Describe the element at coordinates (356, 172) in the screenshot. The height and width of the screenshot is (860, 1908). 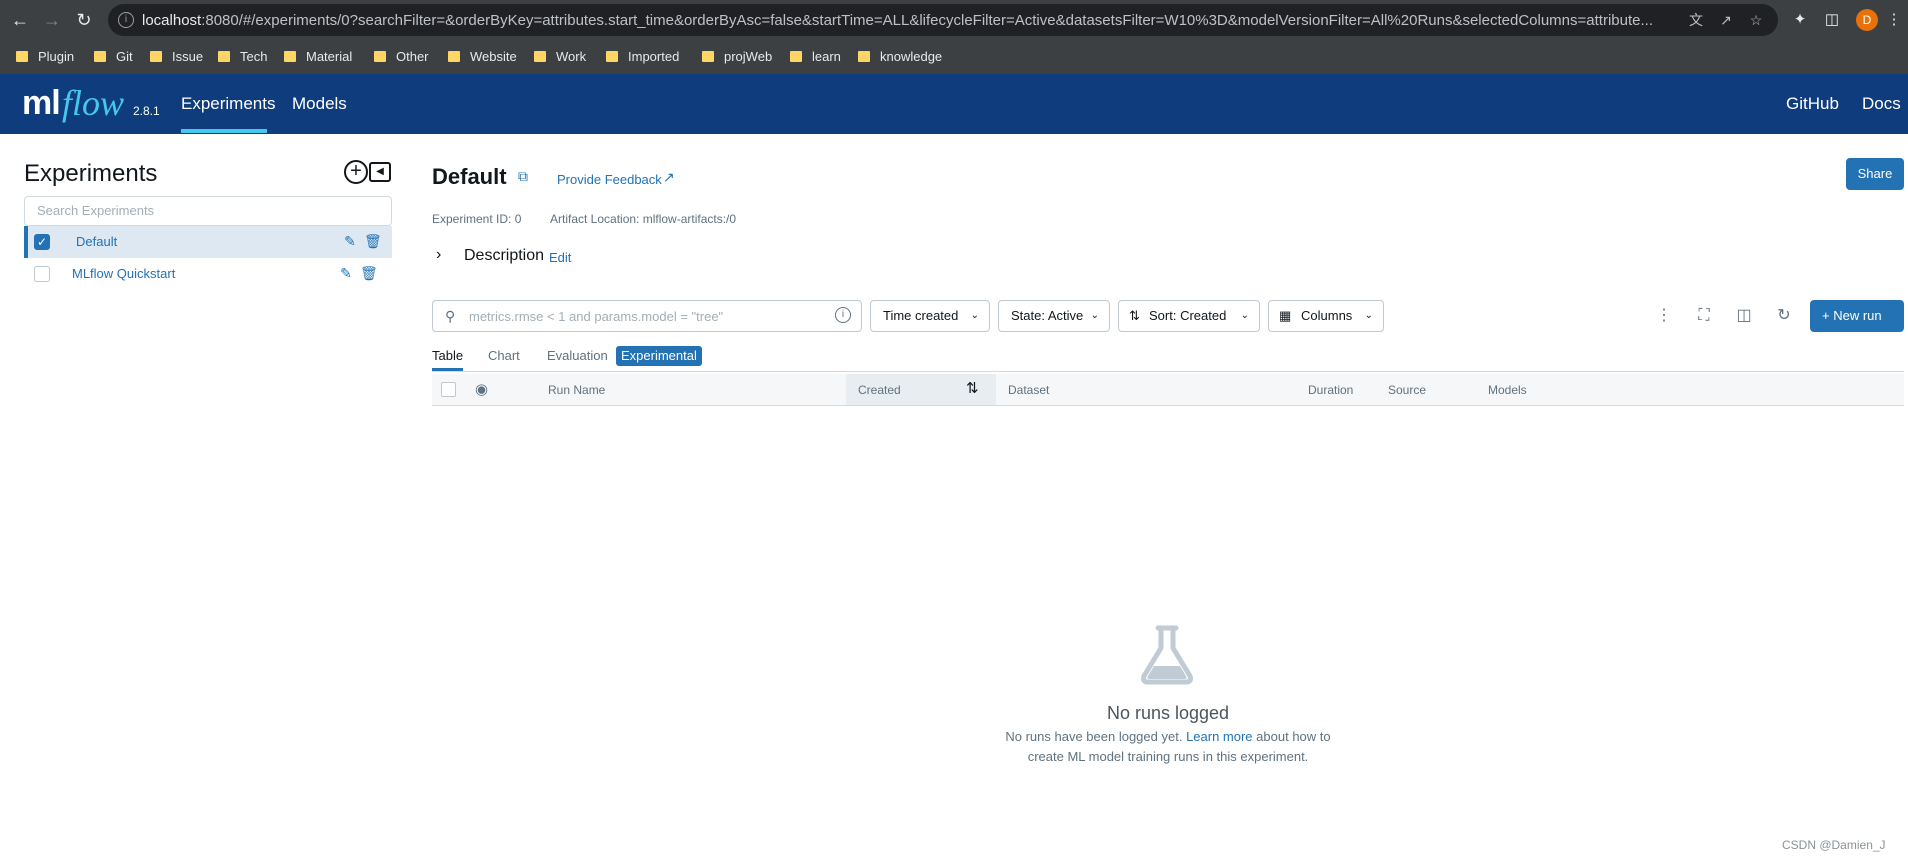
I see `add-experiment-icon: +` at that location.